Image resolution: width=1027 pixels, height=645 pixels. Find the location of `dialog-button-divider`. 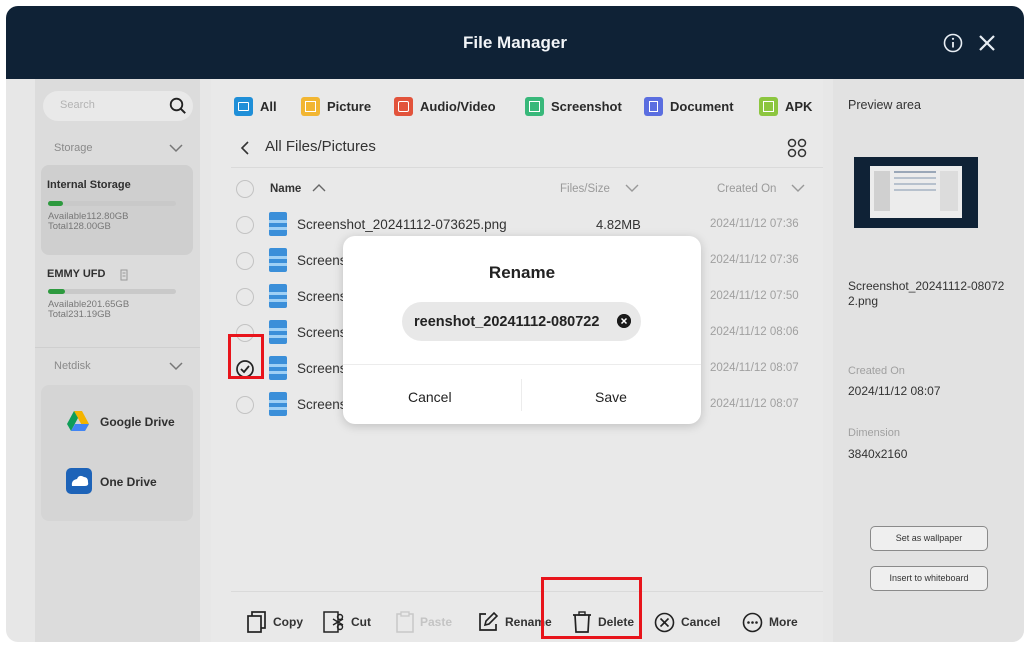

dialog-button-divider is located at coordinates (521, 395).